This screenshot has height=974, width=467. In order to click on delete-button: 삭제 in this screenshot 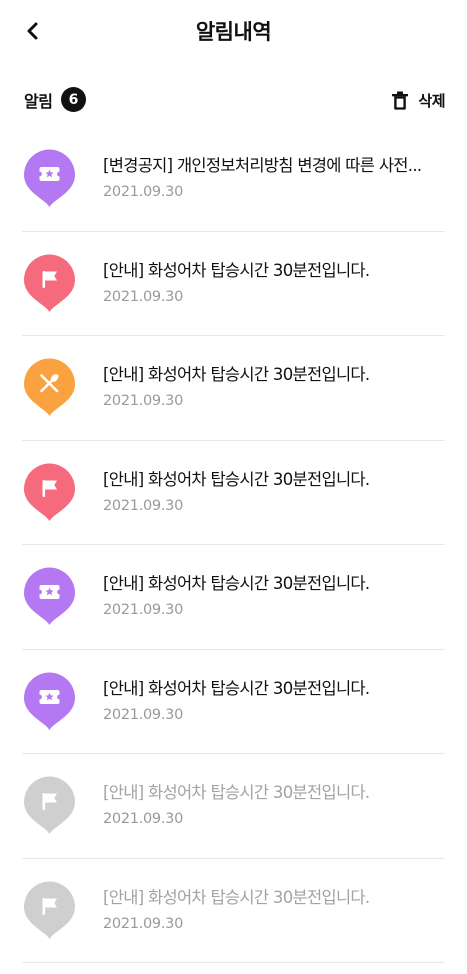, I will do `click(418, 100)`.